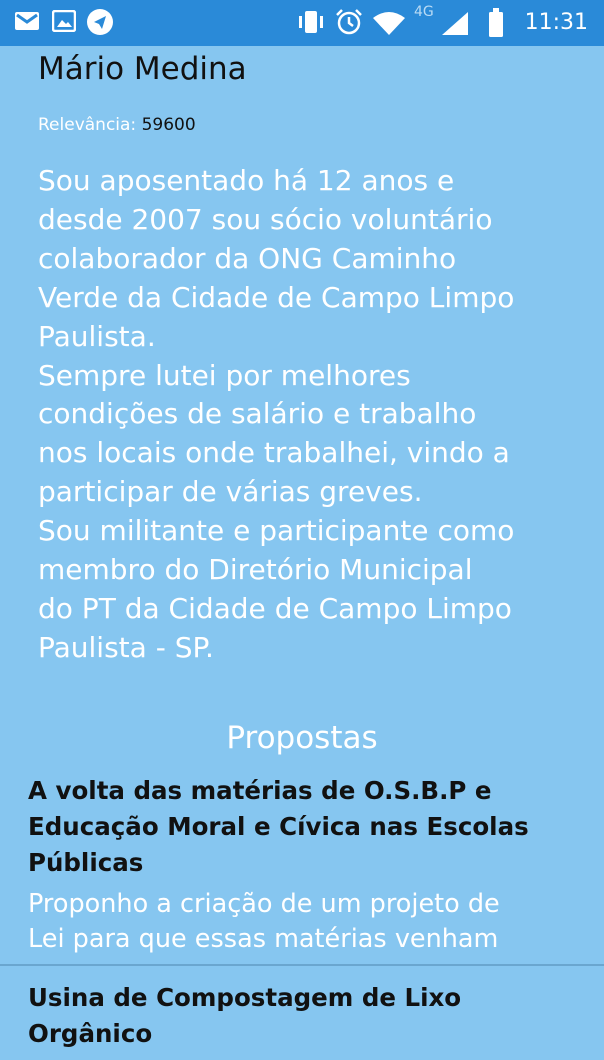 This screenshot has height=1060, width=604. What do you see at coordinates (496, 25) in the screenshot?
I see `battery-icon` at bounding box center [496, 25].